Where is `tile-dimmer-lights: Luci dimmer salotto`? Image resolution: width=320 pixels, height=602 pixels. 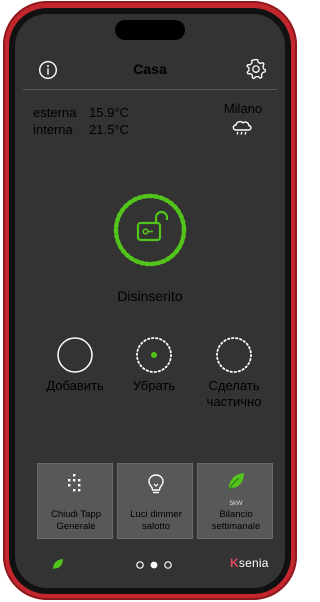
tile-dimmer-lights: Luci dimmer salotto is located at coordinates (155, 501).